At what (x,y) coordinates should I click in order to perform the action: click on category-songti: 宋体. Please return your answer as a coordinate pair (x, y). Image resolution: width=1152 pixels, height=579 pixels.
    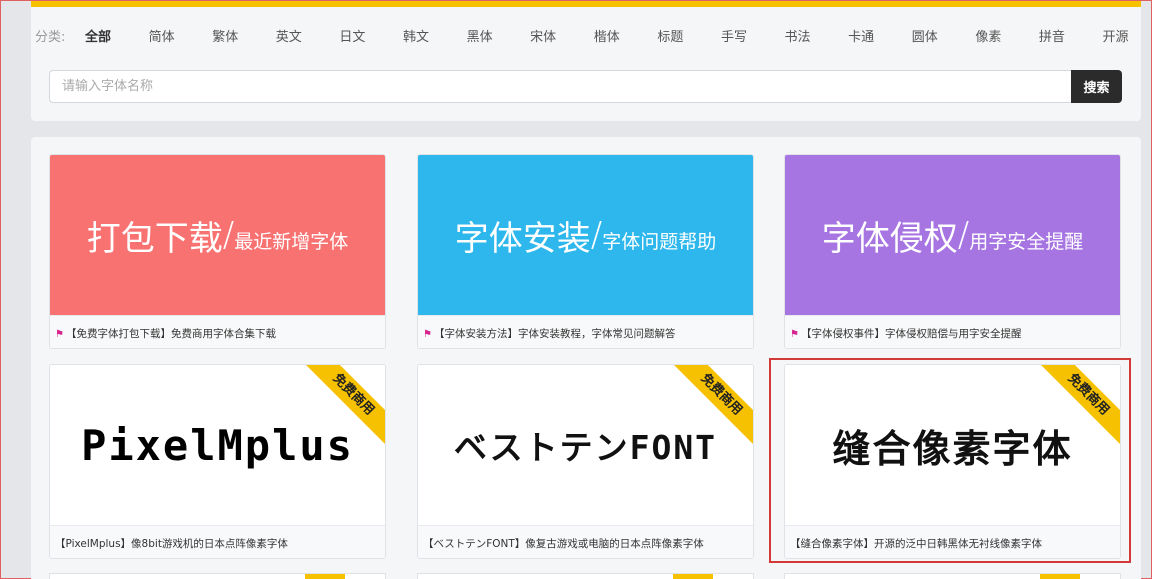
    Looking at the image, I should click on (558, 35).